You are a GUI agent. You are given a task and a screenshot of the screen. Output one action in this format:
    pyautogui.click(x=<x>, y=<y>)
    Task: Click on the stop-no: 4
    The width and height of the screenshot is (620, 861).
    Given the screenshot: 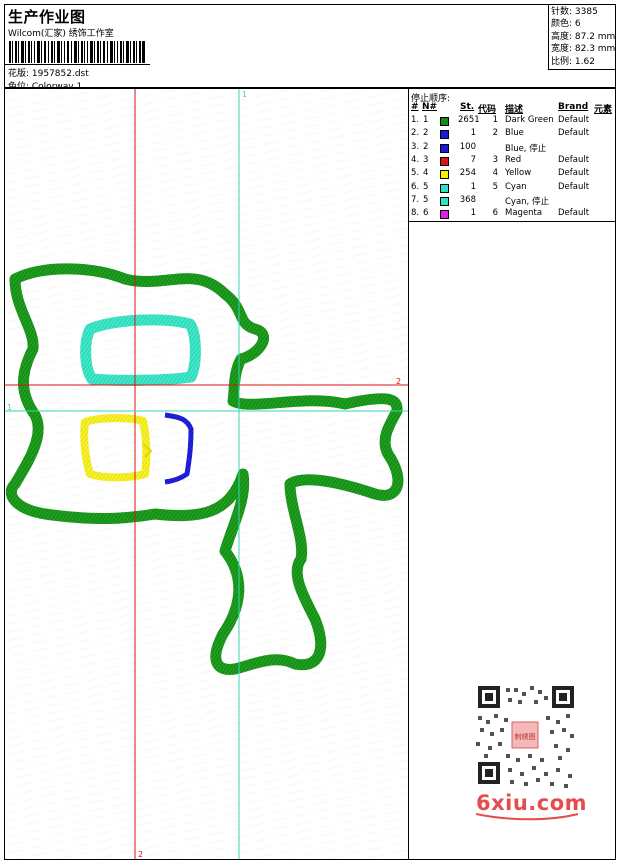 What is the action you would take?
    pyautogui.click(x=426, y=173)
    